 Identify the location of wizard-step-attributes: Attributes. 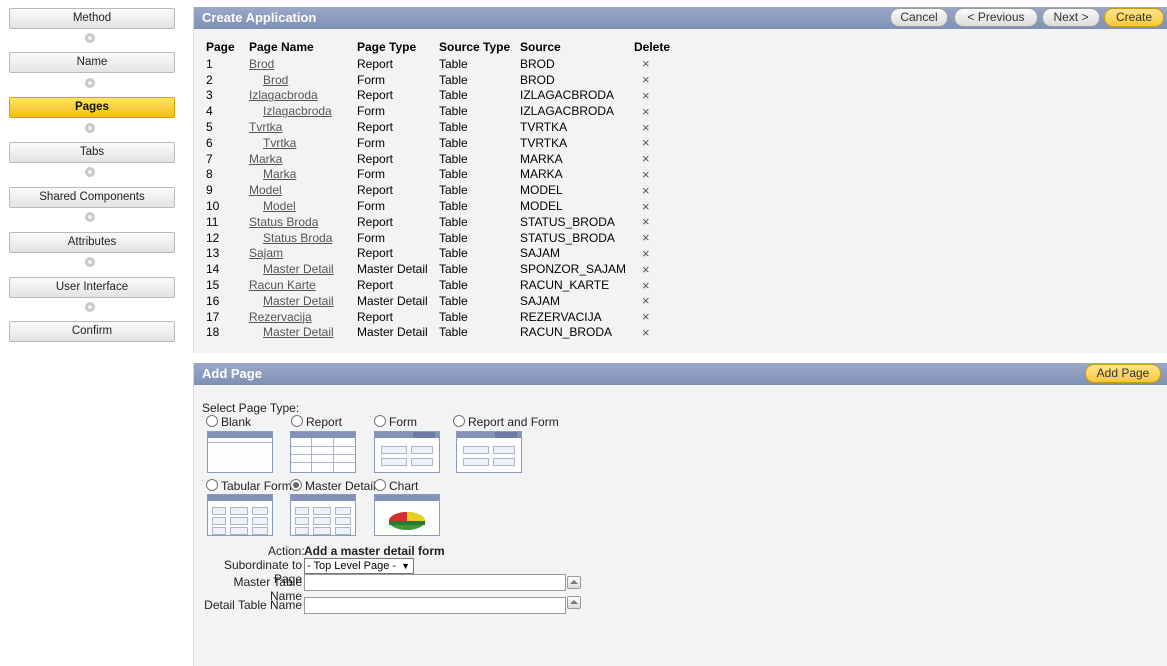
(92, 242).